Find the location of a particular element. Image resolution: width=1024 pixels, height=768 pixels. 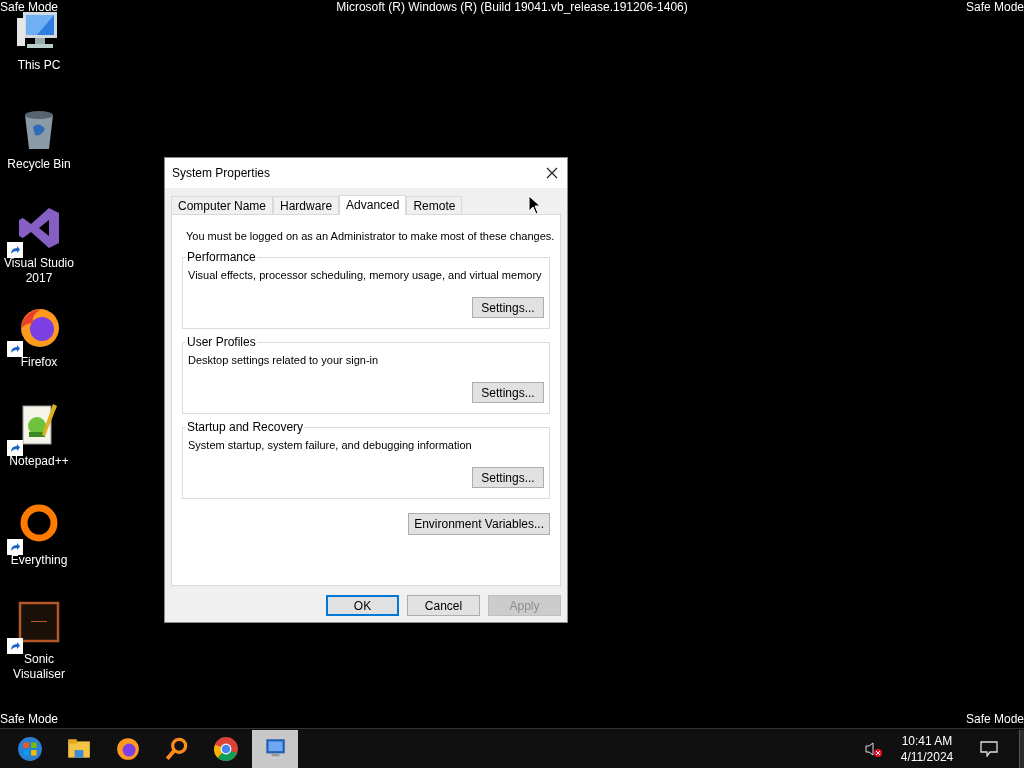

build-info-text: Microsoft (R) Windows (R) (Build 19041.vb_release.191206-1406) is located at coordinates (512, 7).